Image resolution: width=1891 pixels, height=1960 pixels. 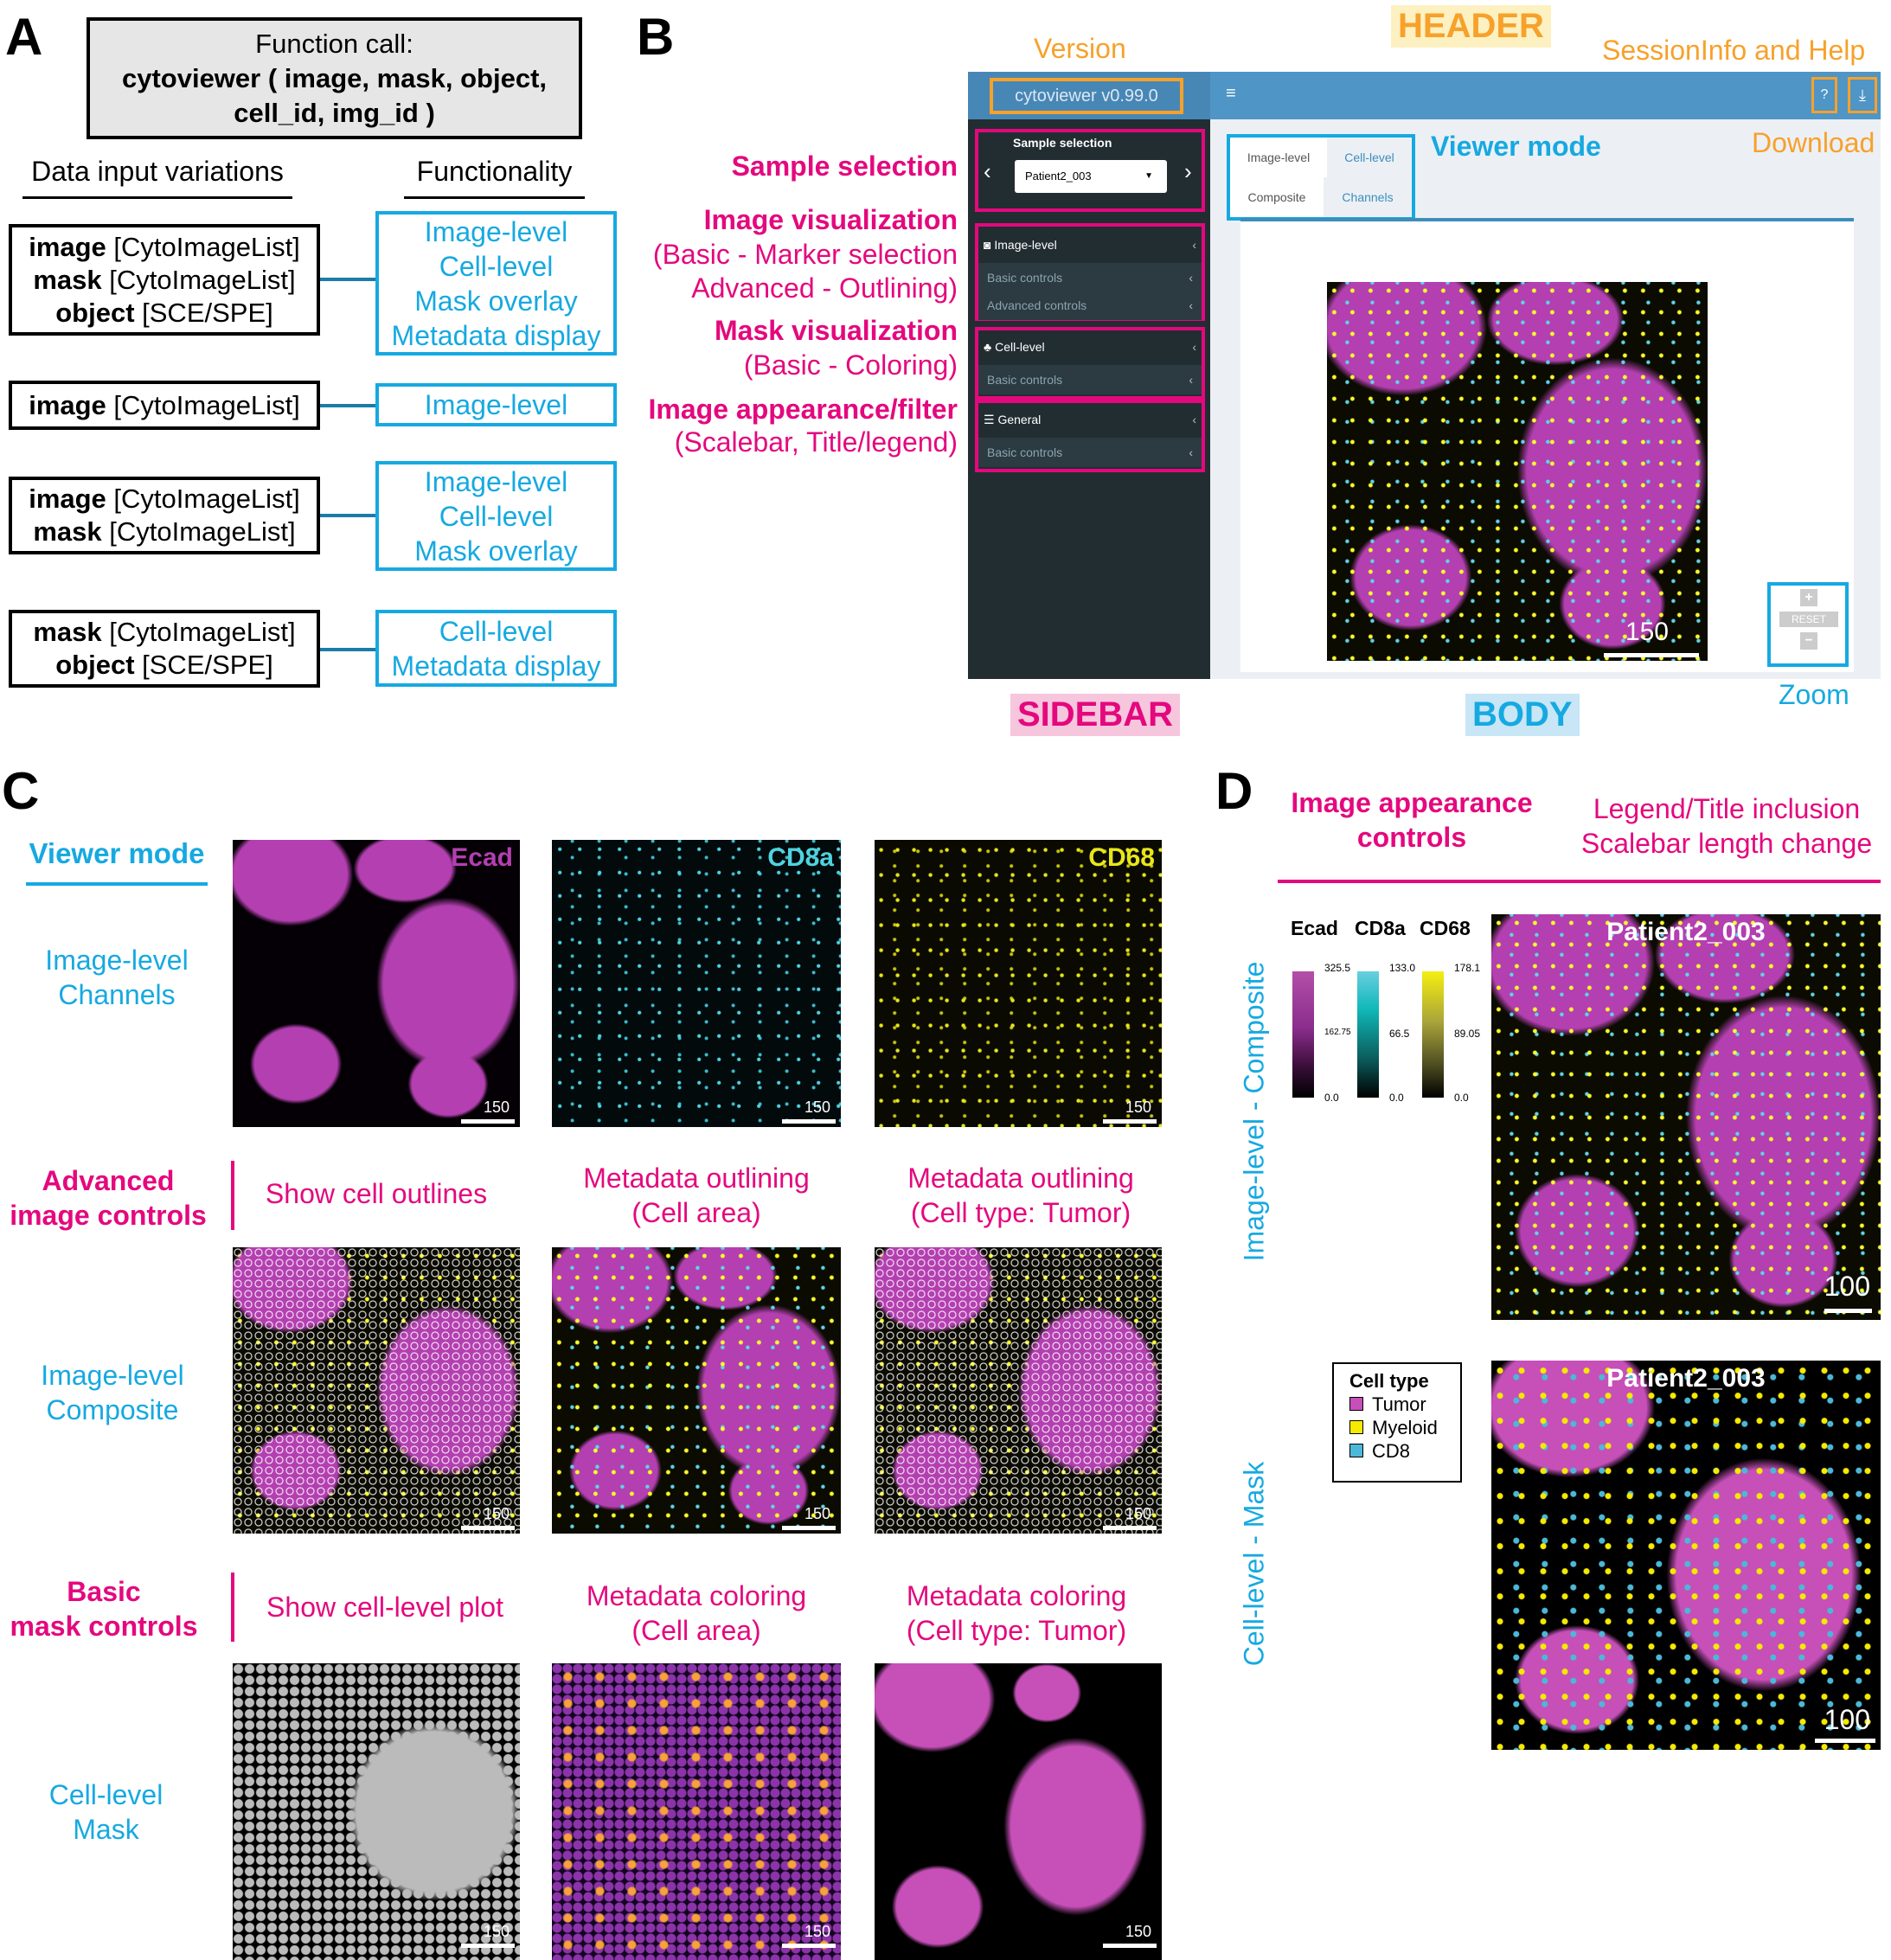 I want to click on col-label-line: Metadata coloring, so click(x=1016, y=1595).